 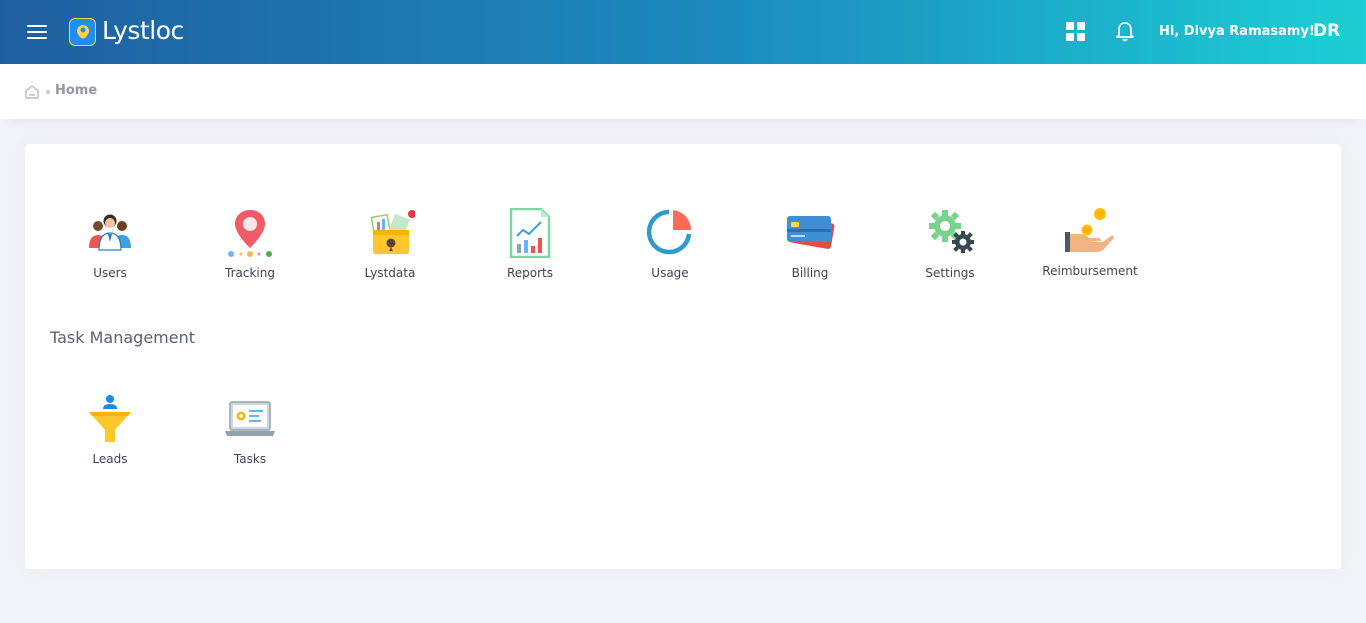 What do you see at coordinates (48, 92) in the screenshot?
I see `breadcrumb-separator` at bounding box center [48, 92].